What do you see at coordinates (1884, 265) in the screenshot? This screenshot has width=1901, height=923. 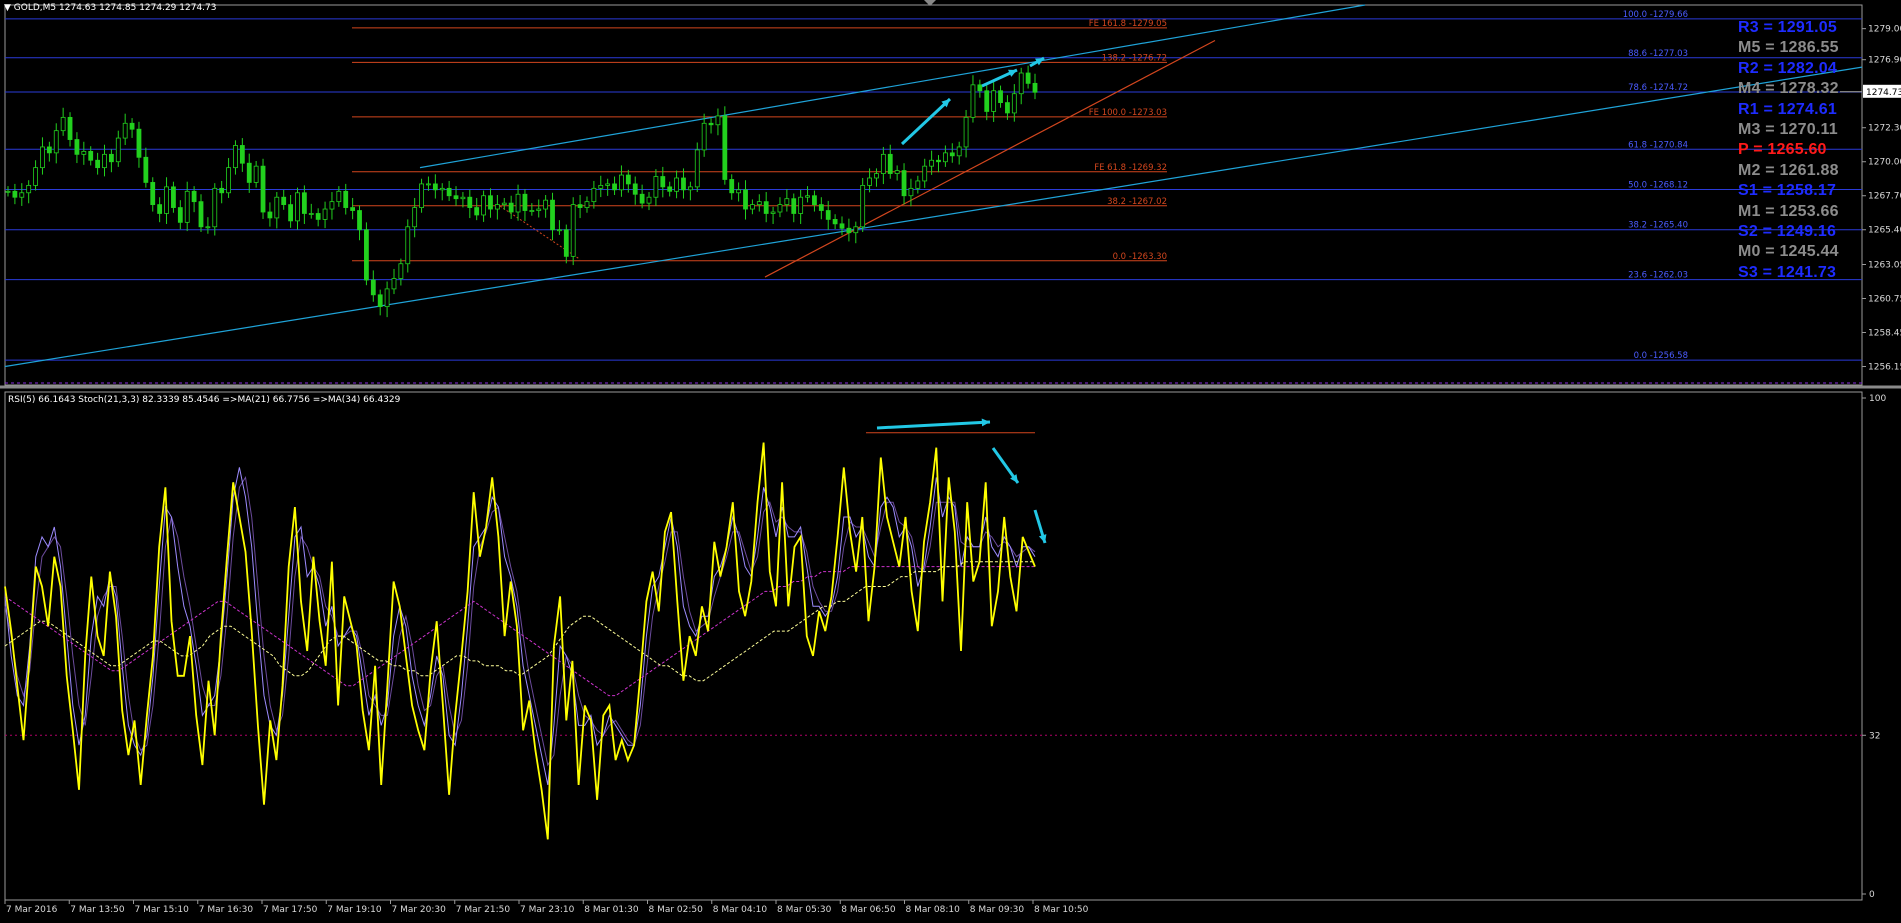 I see `price-tick-label: 1263.05` at bounding box center [1884, 265].